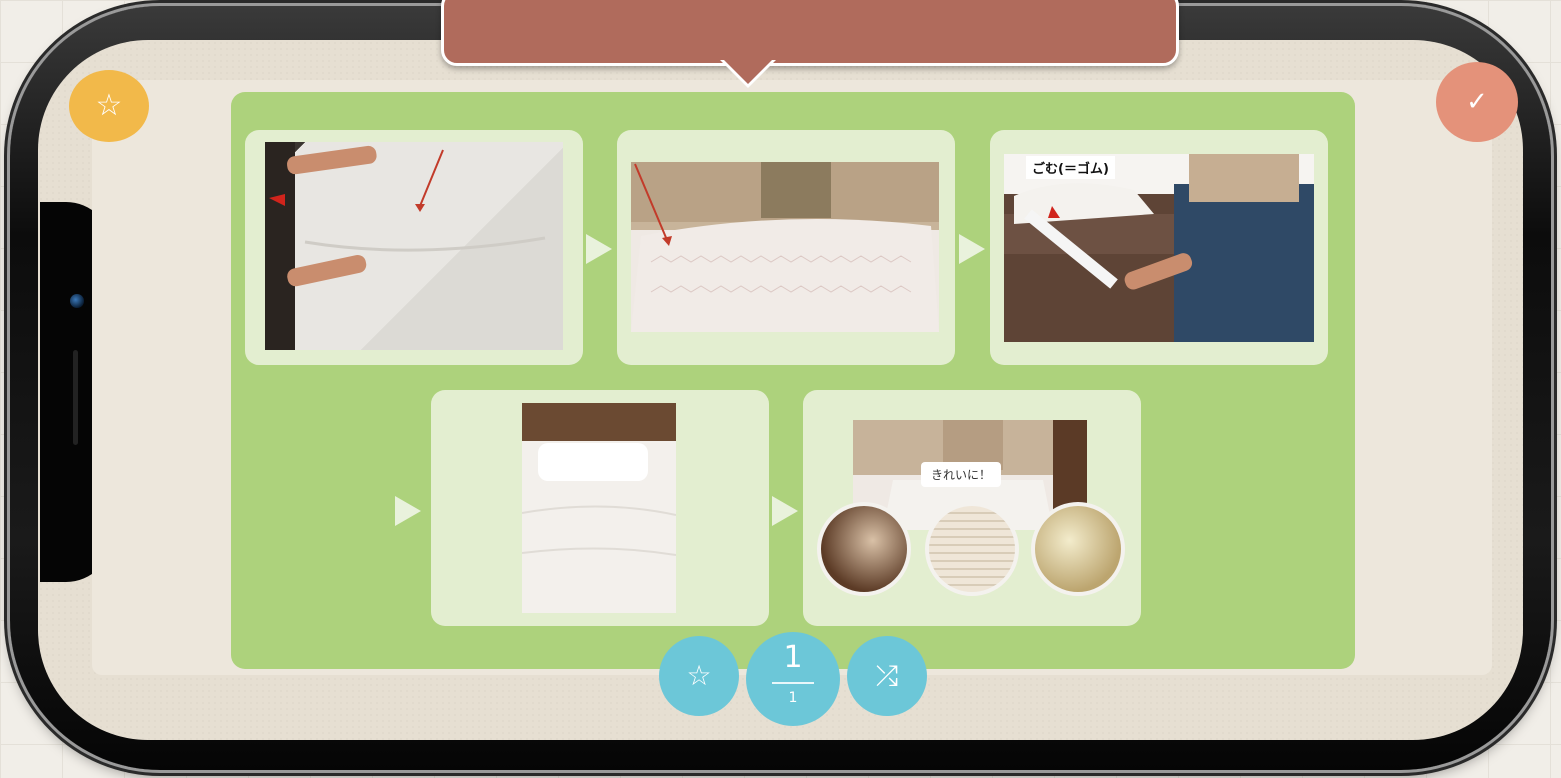 The height and width of the screenshot is (778, 1561). I want to click on step-2-photo, so click(785, 247).